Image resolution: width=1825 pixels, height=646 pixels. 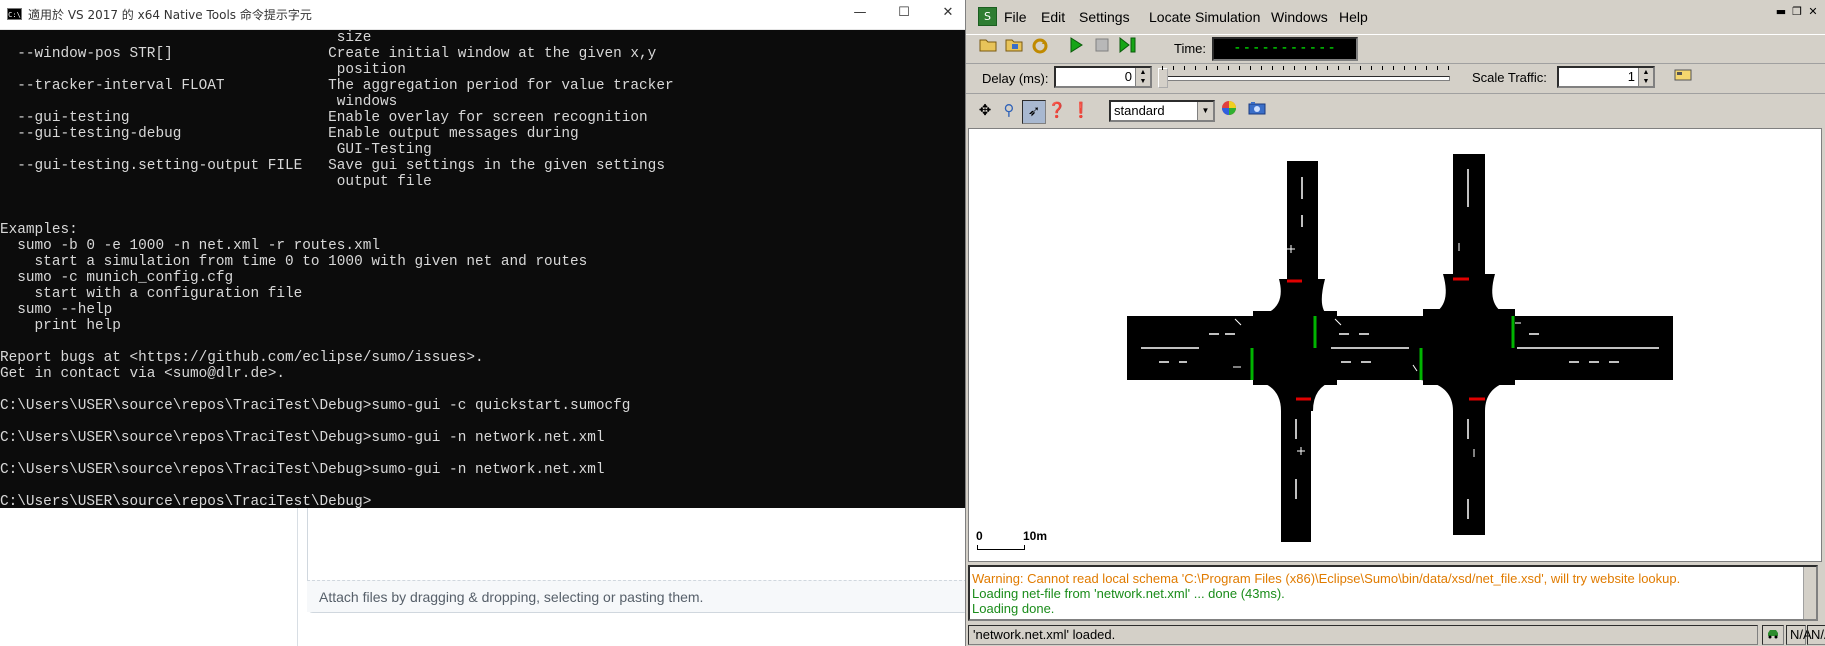 I want to click on chevron-down-icon: ▼, so click(x=1205, y=111).